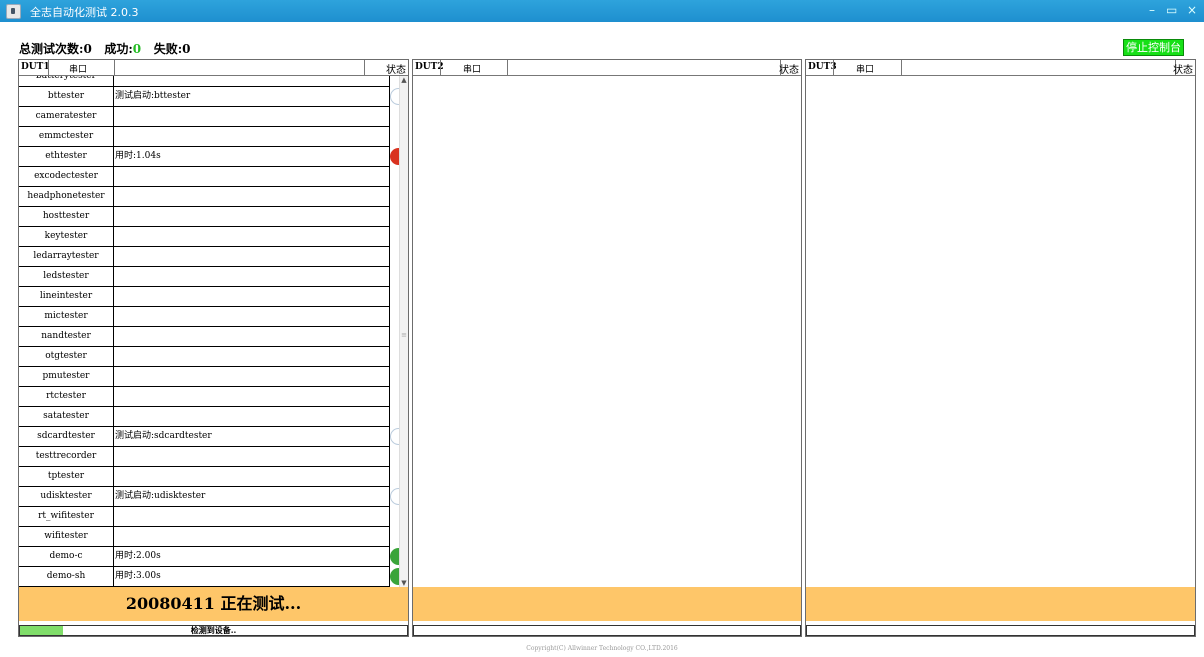  Describe the element at coordinates (66, 456) in the screenshot. I see `tester-name: testtrecorder` at that location.